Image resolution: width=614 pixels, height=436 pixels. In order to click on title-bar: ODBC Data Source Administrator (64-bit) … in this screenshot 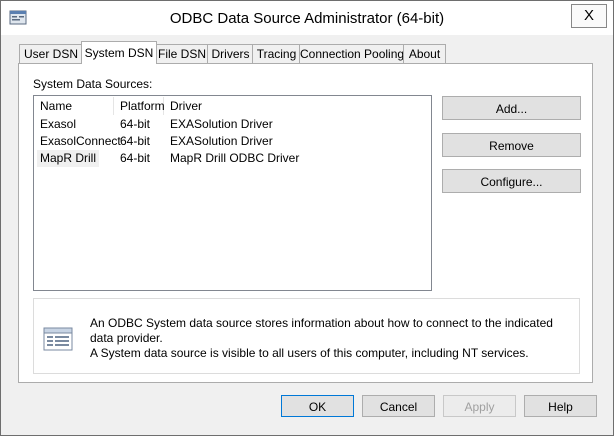, I will do `click(307, 18)`.